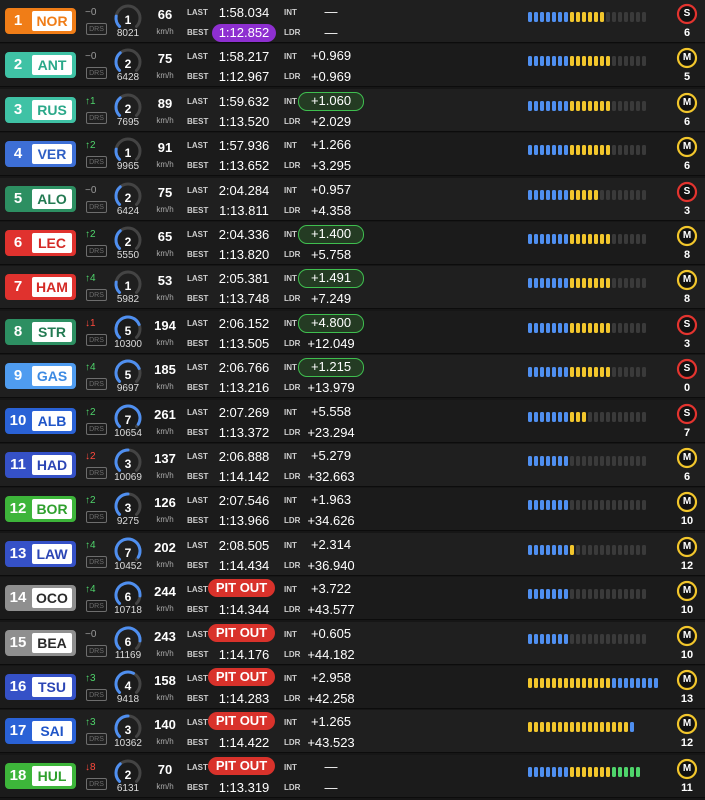 The height and width of the screenshot is (800, 705). What do you see at coordinates (52, 421) in the screenshot?
I see `driver-code: ALB` at bounding box center [52, 421].